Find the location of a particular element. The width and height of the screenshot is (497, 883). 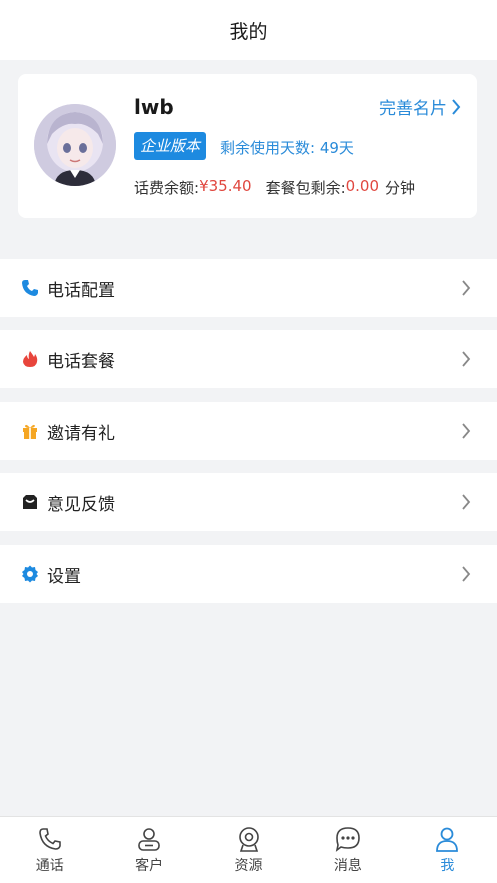

tab-resource: 资源 is located at coordinates (248, 850).